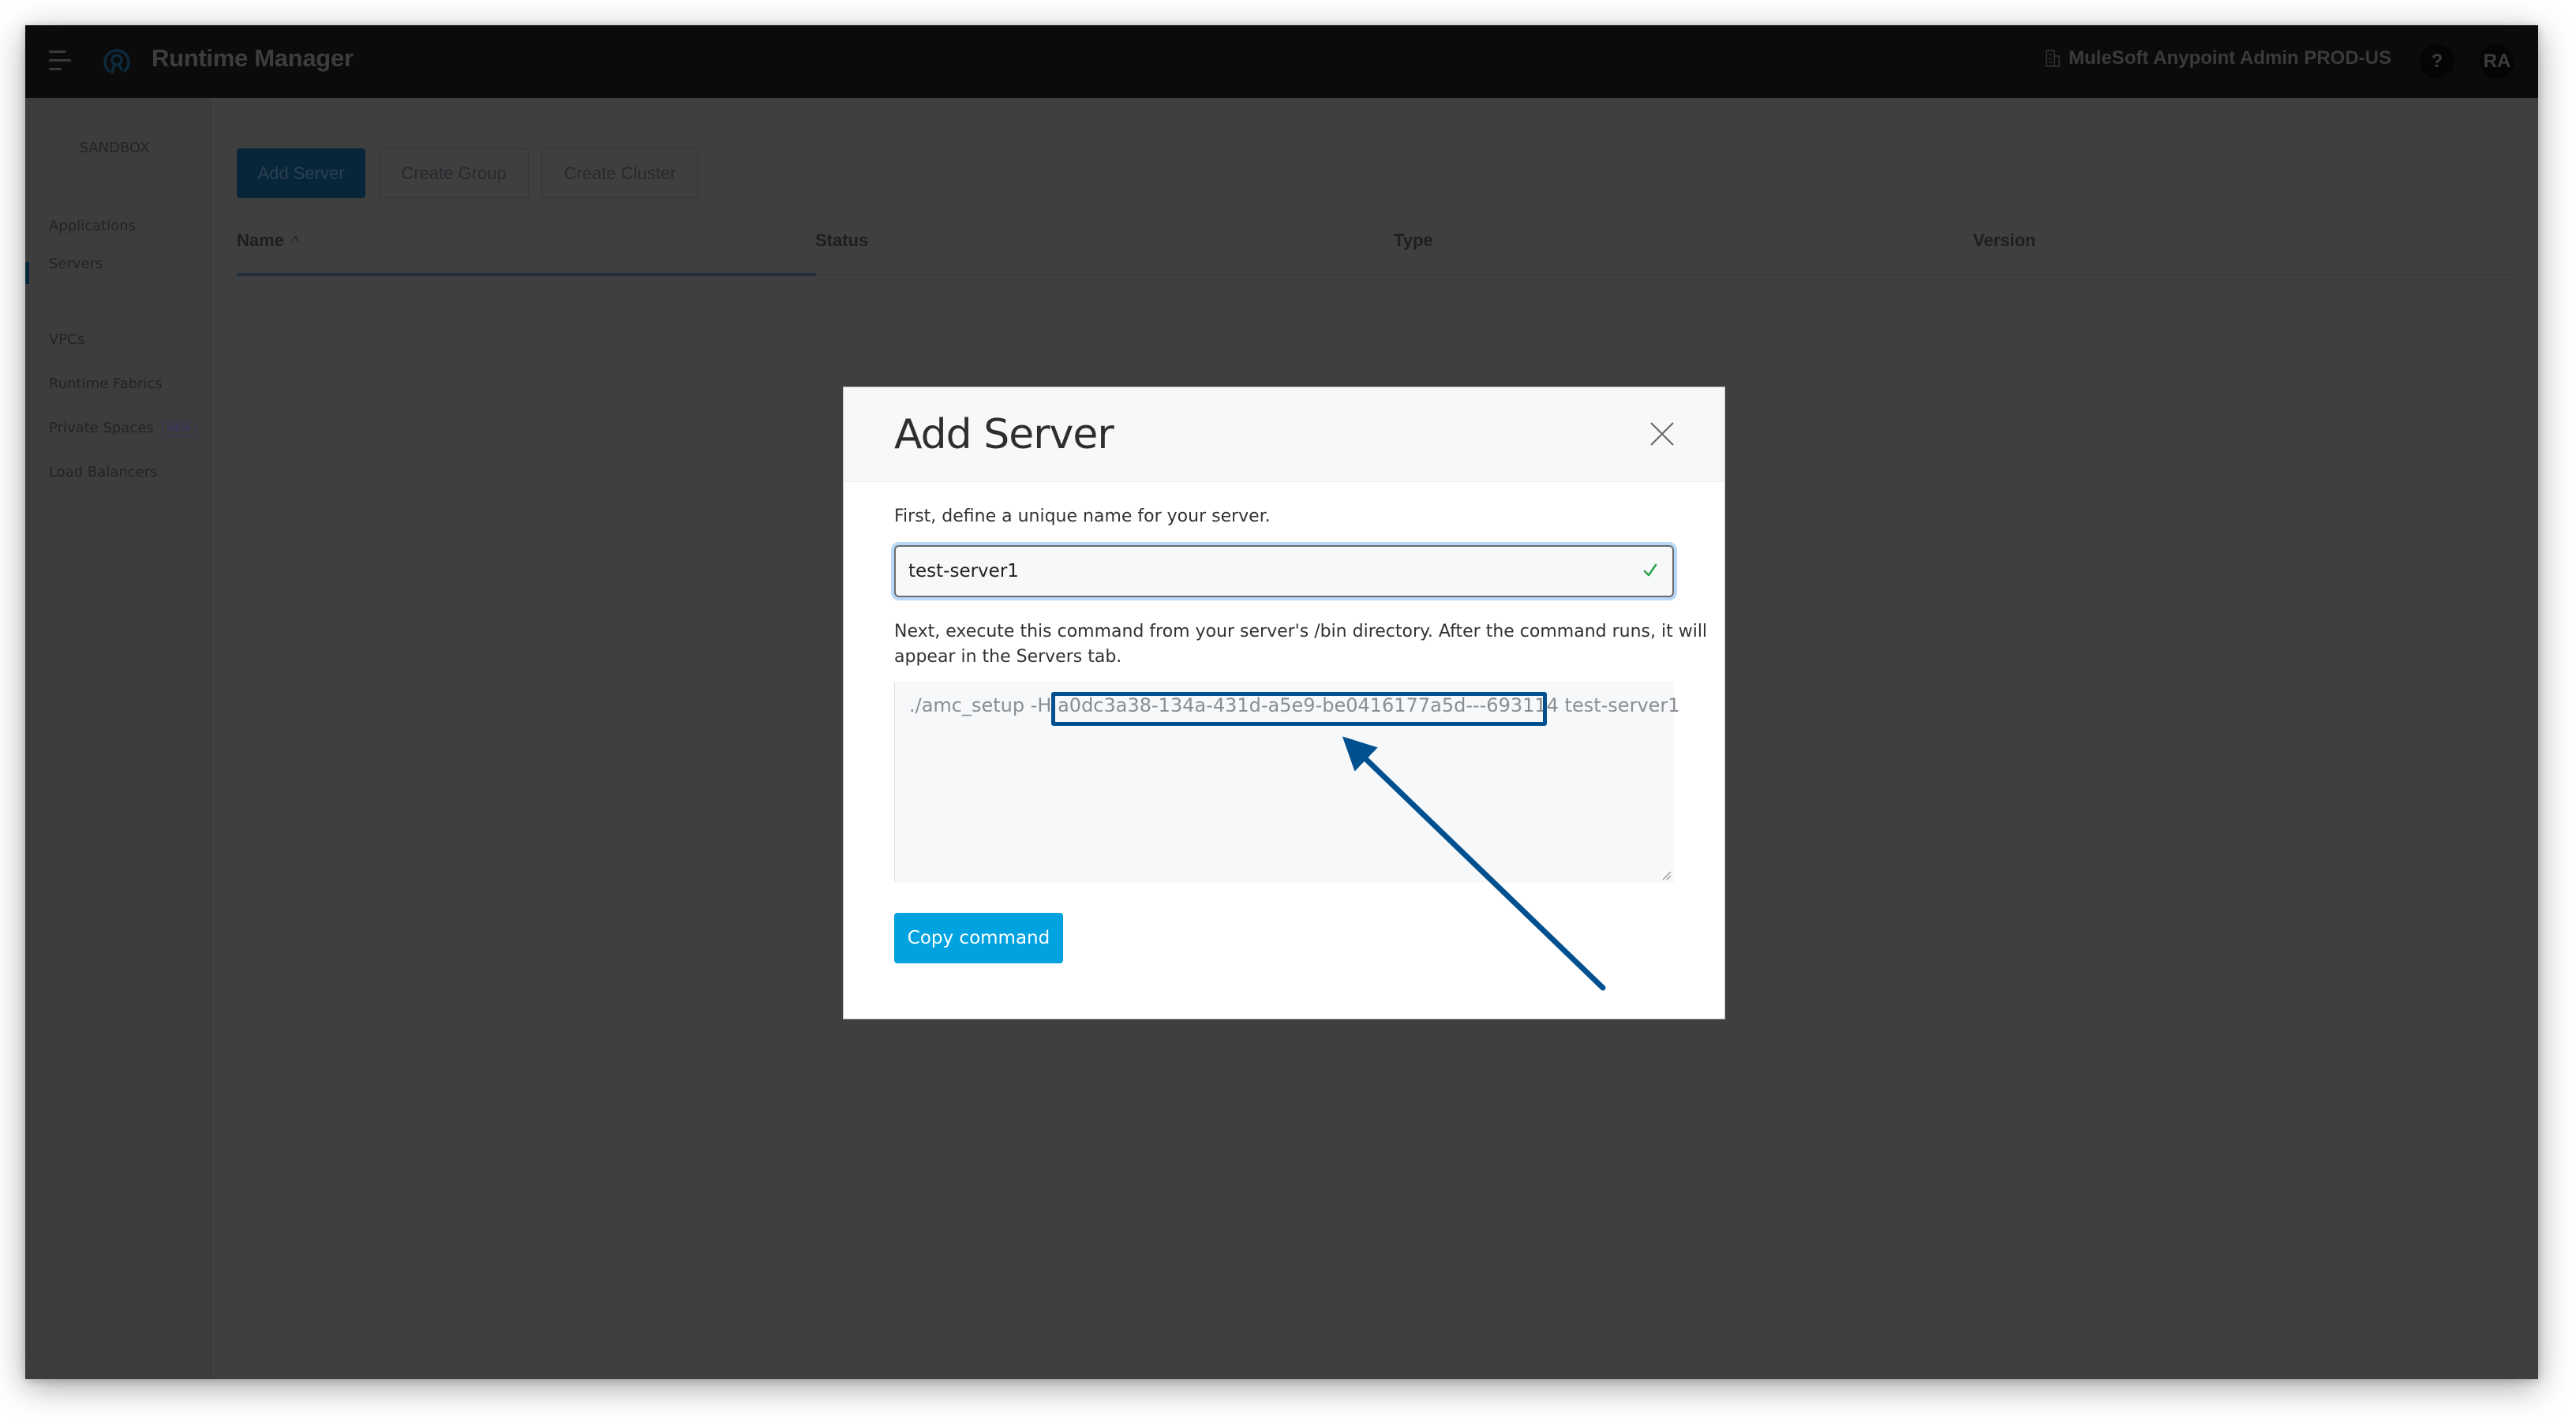 The width and height of the screenshot is (2576, 1417). What do you see at coordinates (1284, 435) in the screenshot?
I see `dialog-header: Add Server` at bounding box center [1284, 435].